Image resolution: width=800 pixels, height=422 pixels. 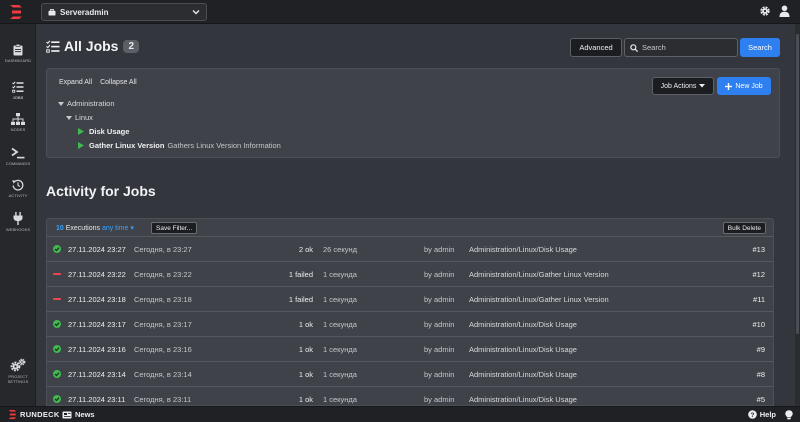 I want to click on search-input, so click(x=687, y=47).